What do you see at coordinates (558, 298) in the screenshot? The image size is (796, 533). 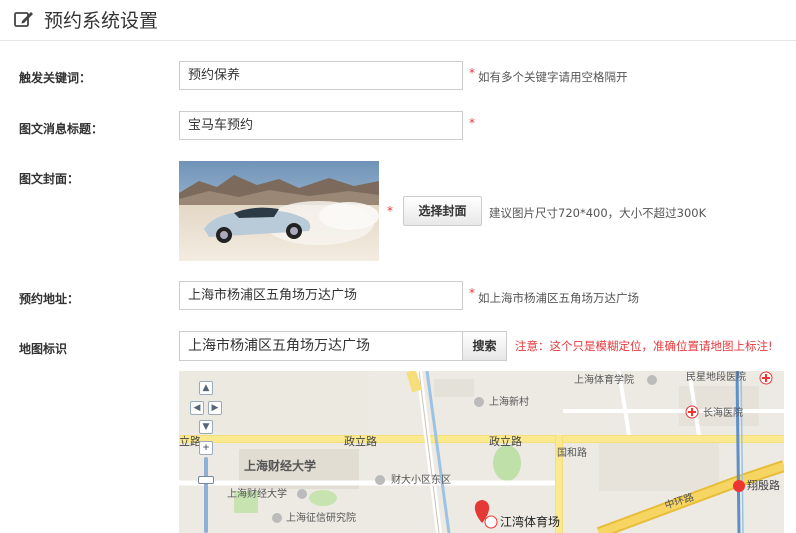 I see `address-hint: 如上海市杨浦区五角场万达广场` at bounding box center [558, 298].